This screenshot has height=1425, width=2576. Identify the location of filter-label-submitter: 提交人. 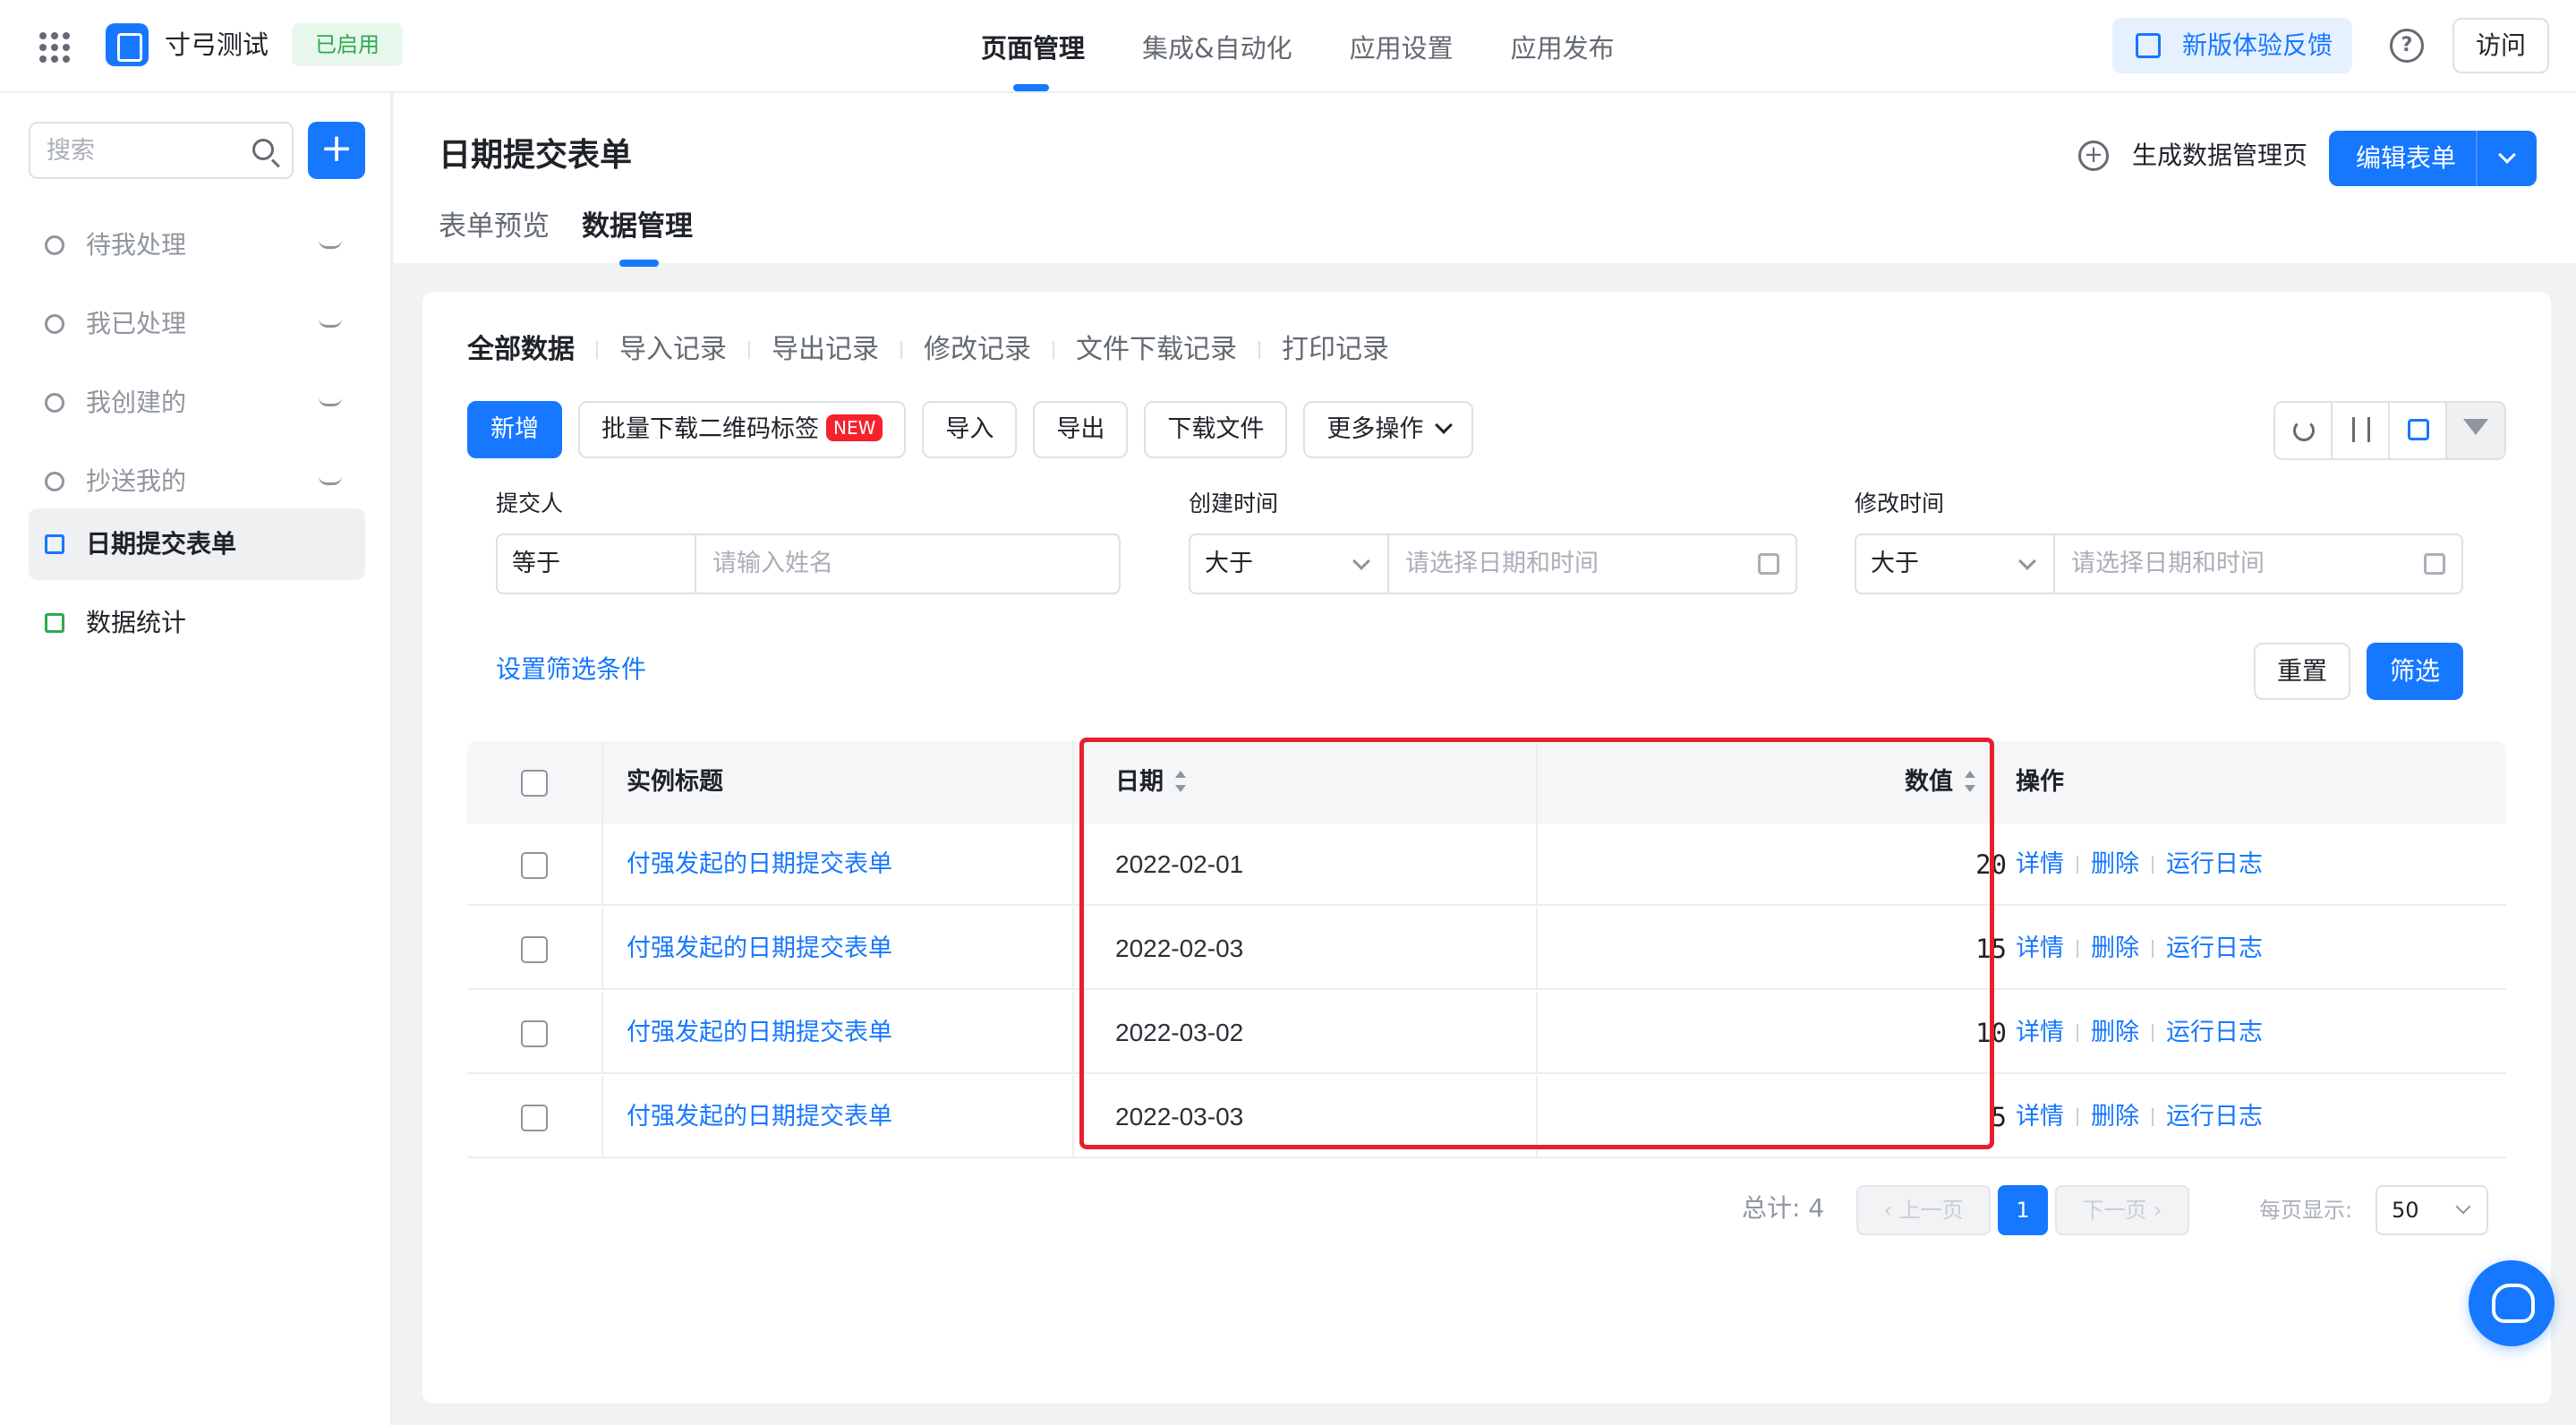
(530, 503).